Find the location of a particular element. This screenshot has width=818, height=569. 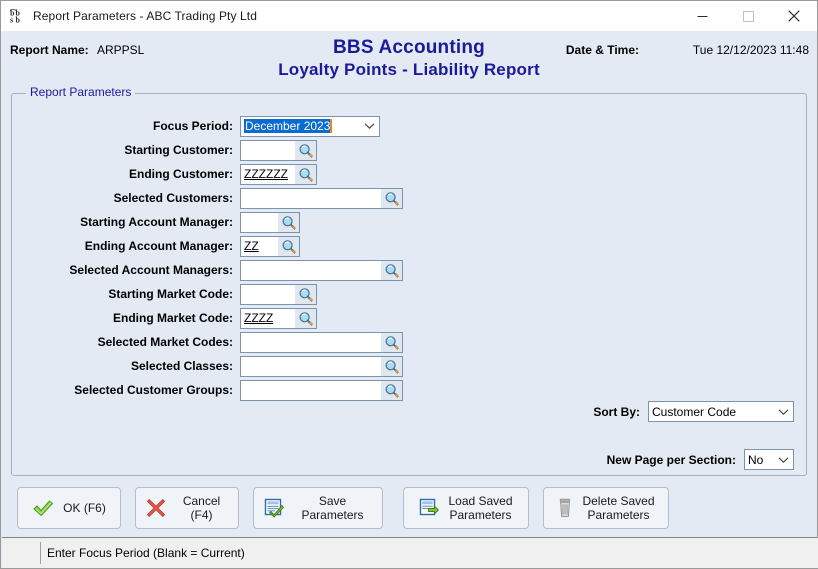

field-value: ZZ is located at coordinates (251, 246).